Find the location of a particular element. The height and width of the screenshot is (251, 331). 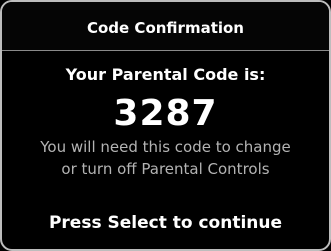

parental-code-value: 3287 is located at coordinates (165, 113).